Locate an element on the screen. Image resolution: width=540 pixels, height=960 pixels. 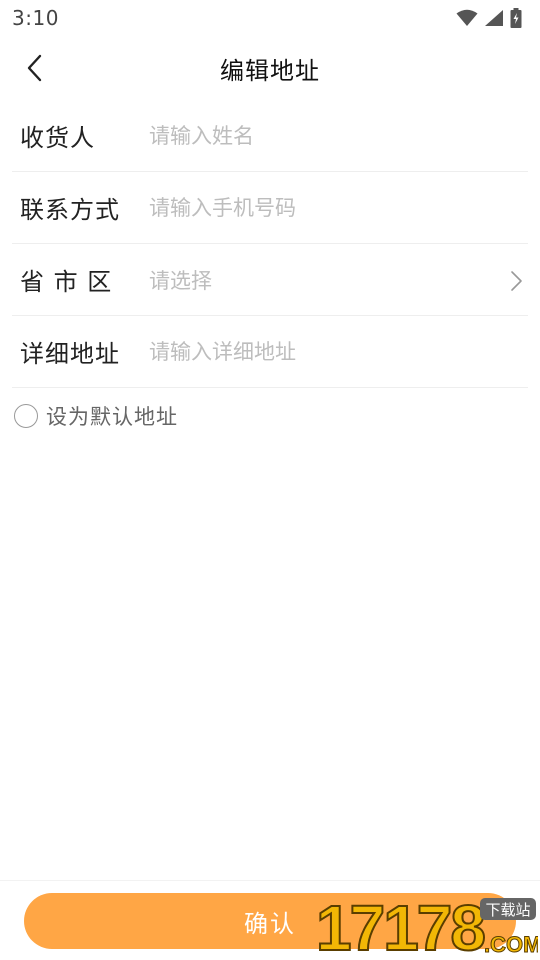
phone-label: 联系方式 is located at coordinates (70, 210).